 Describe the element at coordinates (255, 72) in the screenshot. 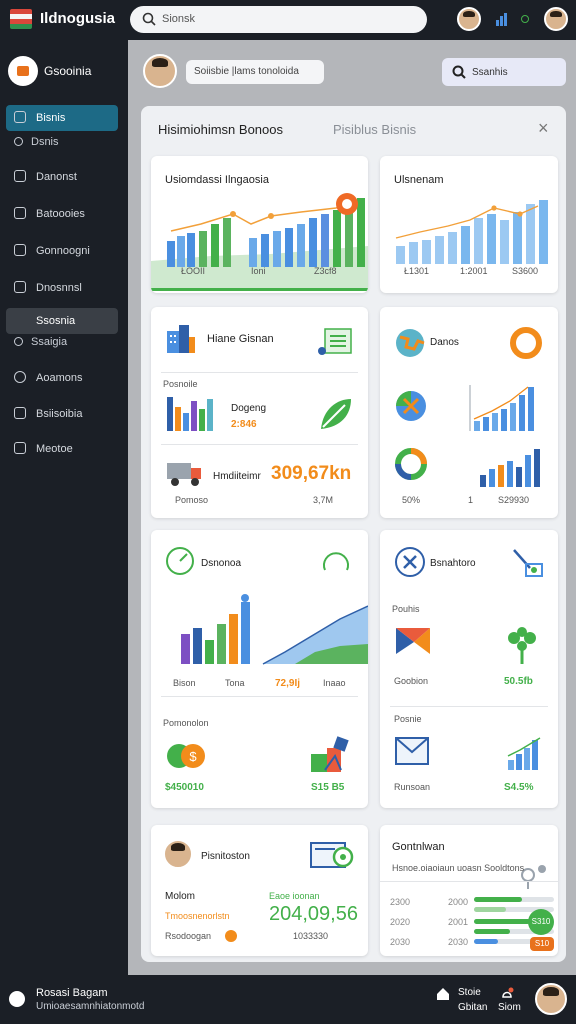

I see `header-chip: Soiisbie |lams tonoloida` at that location.